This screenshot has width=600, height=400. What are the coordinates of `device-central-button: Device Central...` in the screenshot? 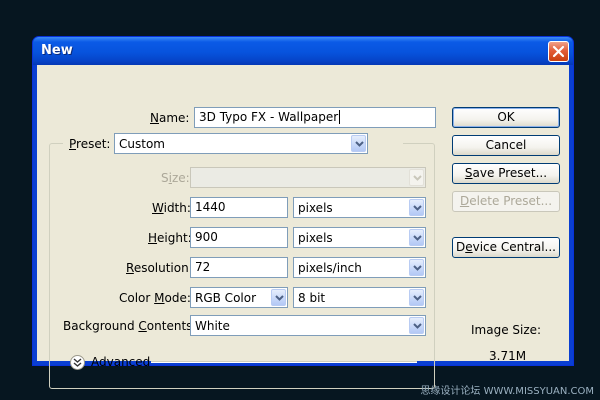 It's located at (506, 247).